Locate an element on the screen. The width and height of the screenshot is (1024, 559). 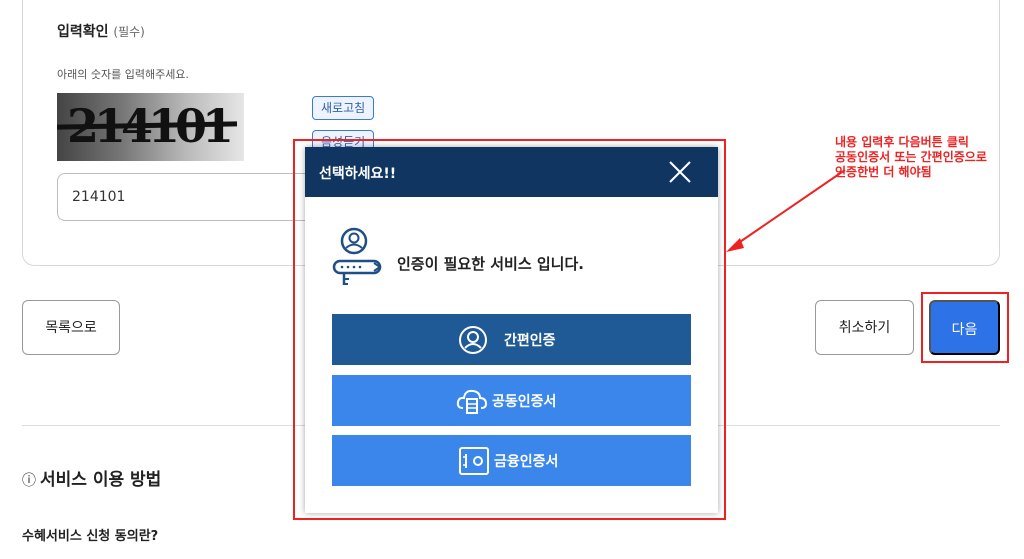
annotation-line-2: 공동인증서 또는 간편인증으로 is located at coordinates (911, 157).